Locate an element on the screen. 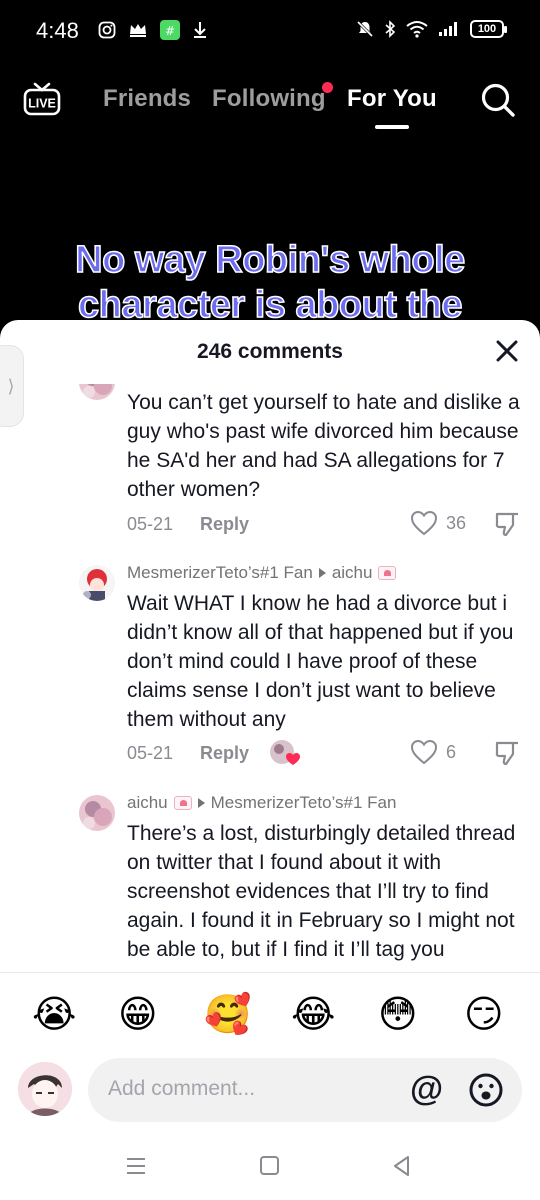 The width and height of the screenshot is (540, 1200). back-icon is located at coordinates (402, 1166).